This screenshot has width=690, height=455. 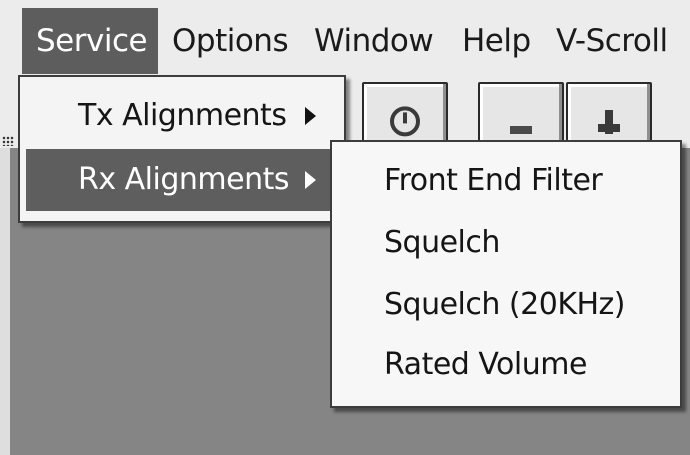 What do you see at coordinates (485, 365) in the screenshot?
I see `submenu-item-rated-volume: Rated Volume` at bounding box center [485, 365].